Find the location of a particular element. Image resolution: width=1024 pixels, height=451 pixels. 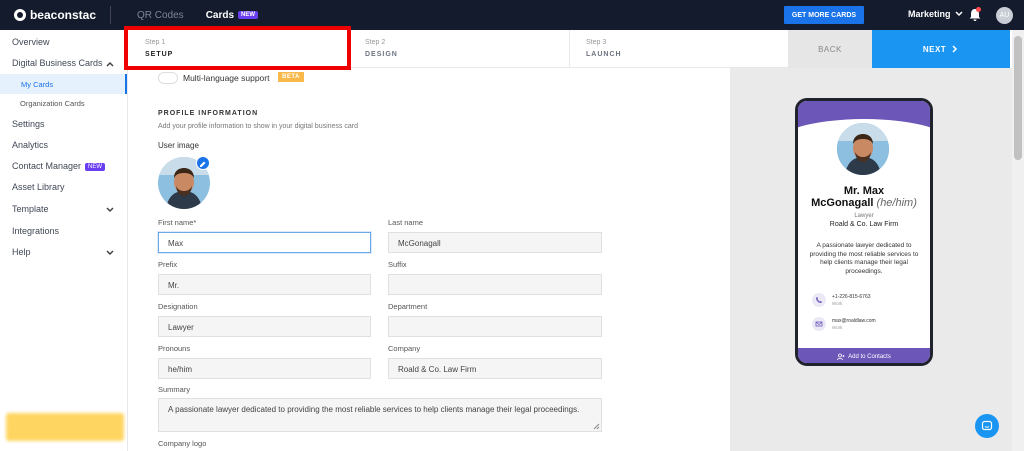

brand-logo: beaconstac is located at coordinates (55, 15).